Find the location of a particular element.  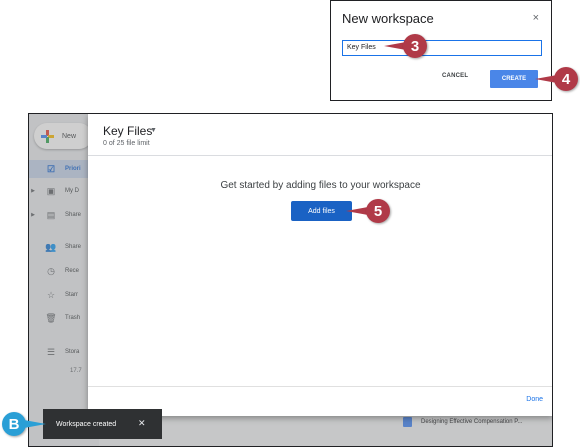

close-icon: × is located at coordinates (536, 18).